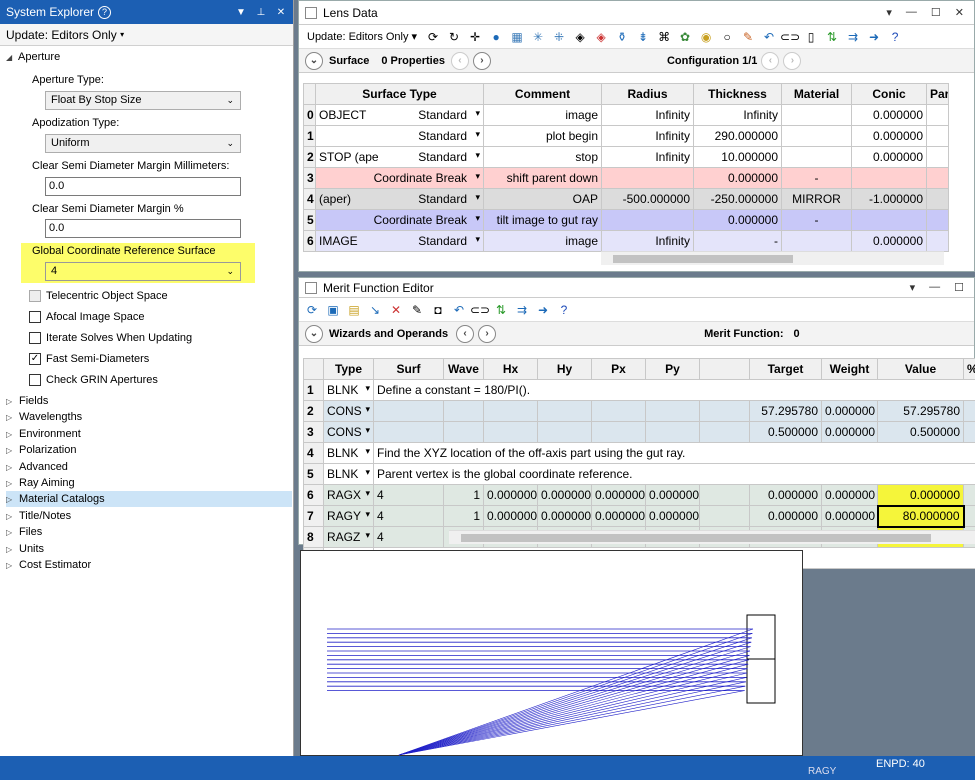  What do you see at coordinates (517, 37) in the screenshot?
I see `layout-icon: ▦` at bounding box center [517, 37].